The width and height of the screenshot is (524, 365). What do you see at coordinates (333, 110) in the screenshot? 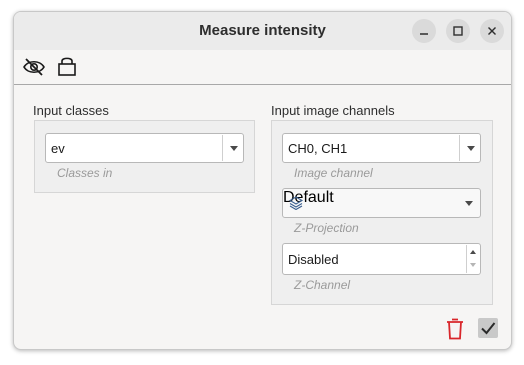
I see `input-channels-label: Input image channels` at bounding box center [333, 110].